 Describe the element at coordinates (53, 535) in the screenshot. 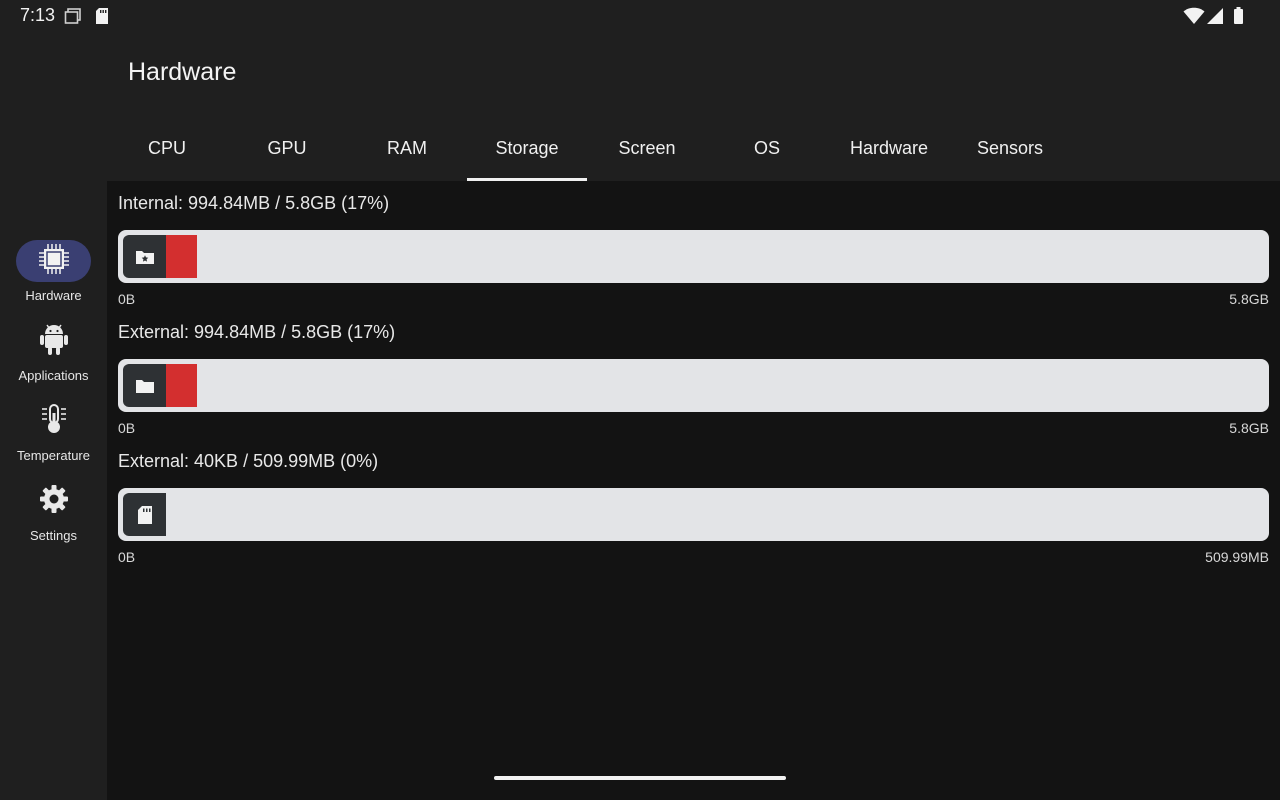

I see `nav-label: Settings` at that location.